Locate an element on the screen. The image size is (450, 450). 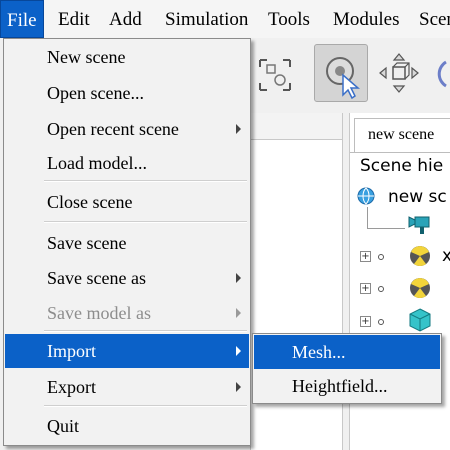
menu-file: File is located at coordinates (22, 19).